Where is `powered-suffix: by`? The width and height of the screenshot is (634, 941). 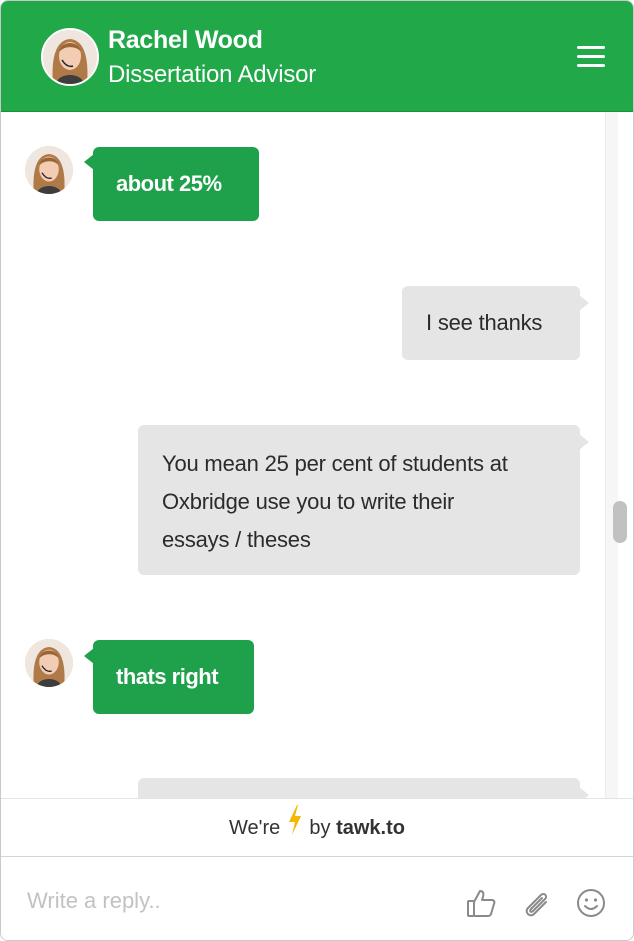
powered-suffix: by is located at coordinates (320, 828).